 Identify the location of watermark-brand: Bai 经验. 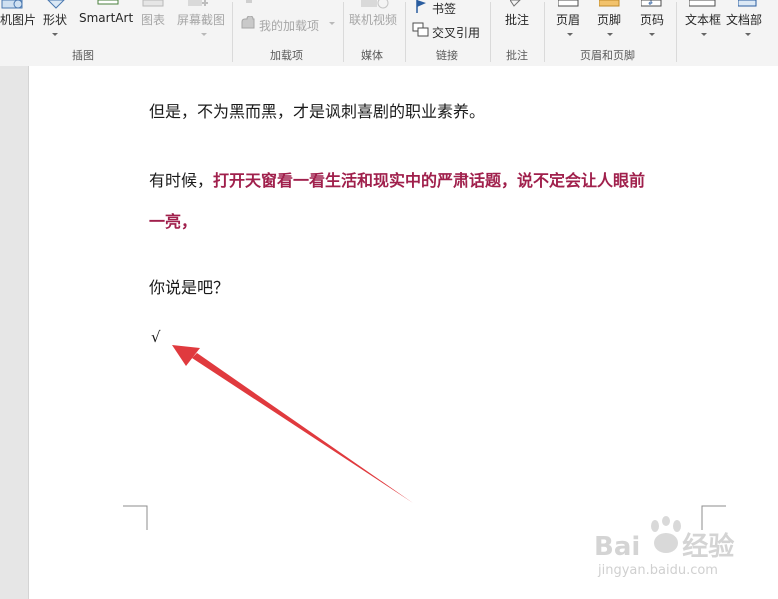
(664, 544).